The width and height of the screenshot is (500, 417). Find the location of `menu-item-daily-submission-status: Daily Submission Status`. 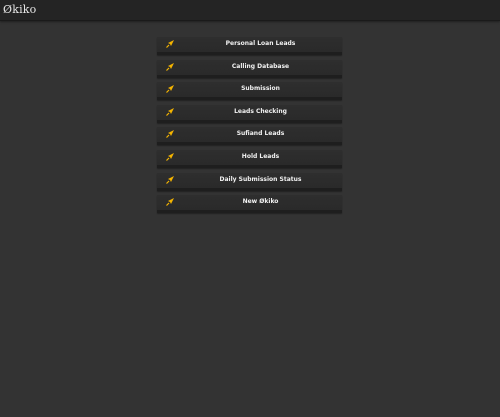

menu-item-daily-submission-status: Daily Submission Status is located at coordinates (249, 181).